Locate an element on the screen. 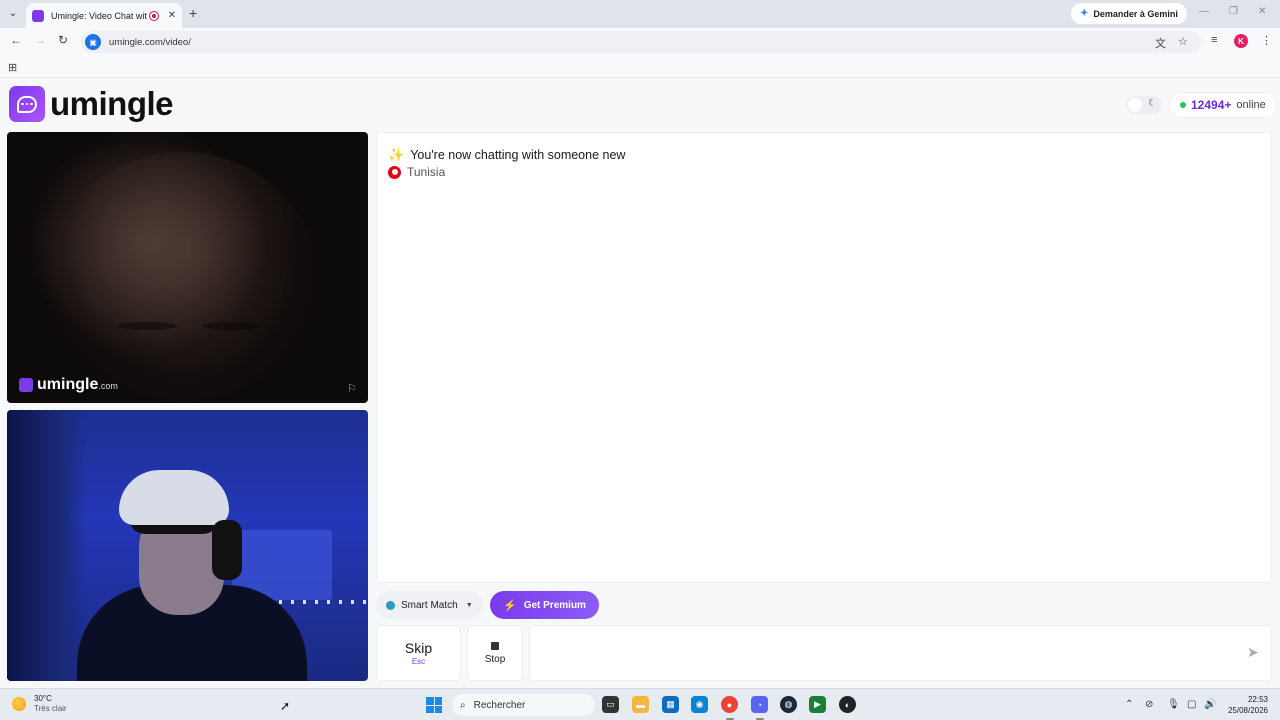  mouse-cursor-icon: ➚ is located at coordinates (285, 706).